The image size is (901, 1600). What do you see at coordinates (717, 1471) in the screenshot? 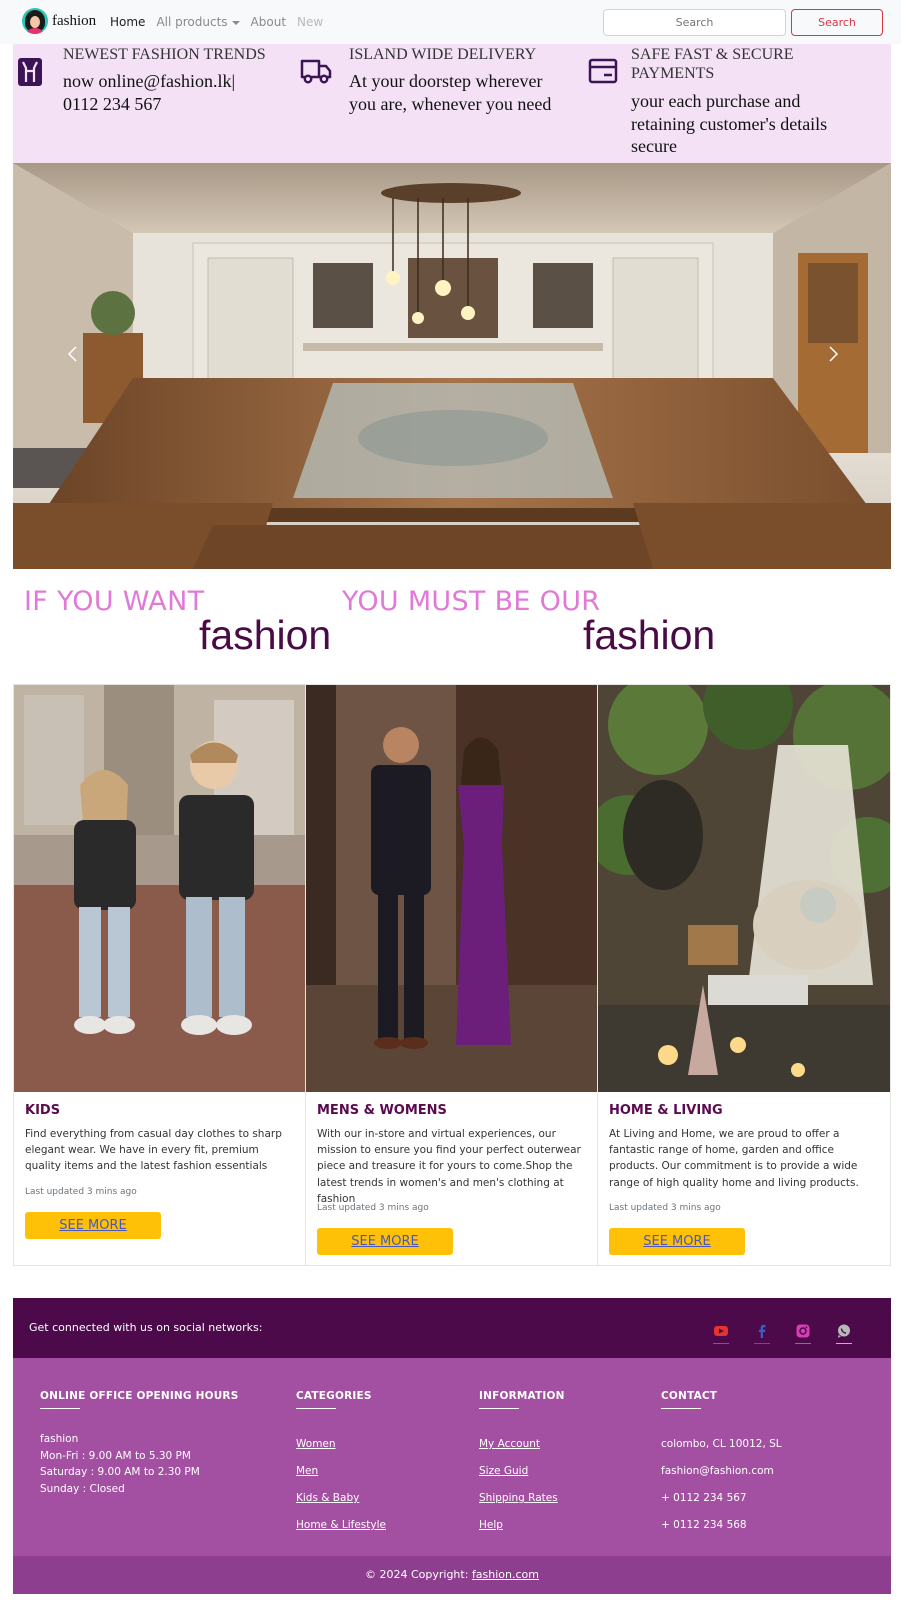
I see `footer-contact-email: fashion@fashion.com` at bounding box center [717, 1471].